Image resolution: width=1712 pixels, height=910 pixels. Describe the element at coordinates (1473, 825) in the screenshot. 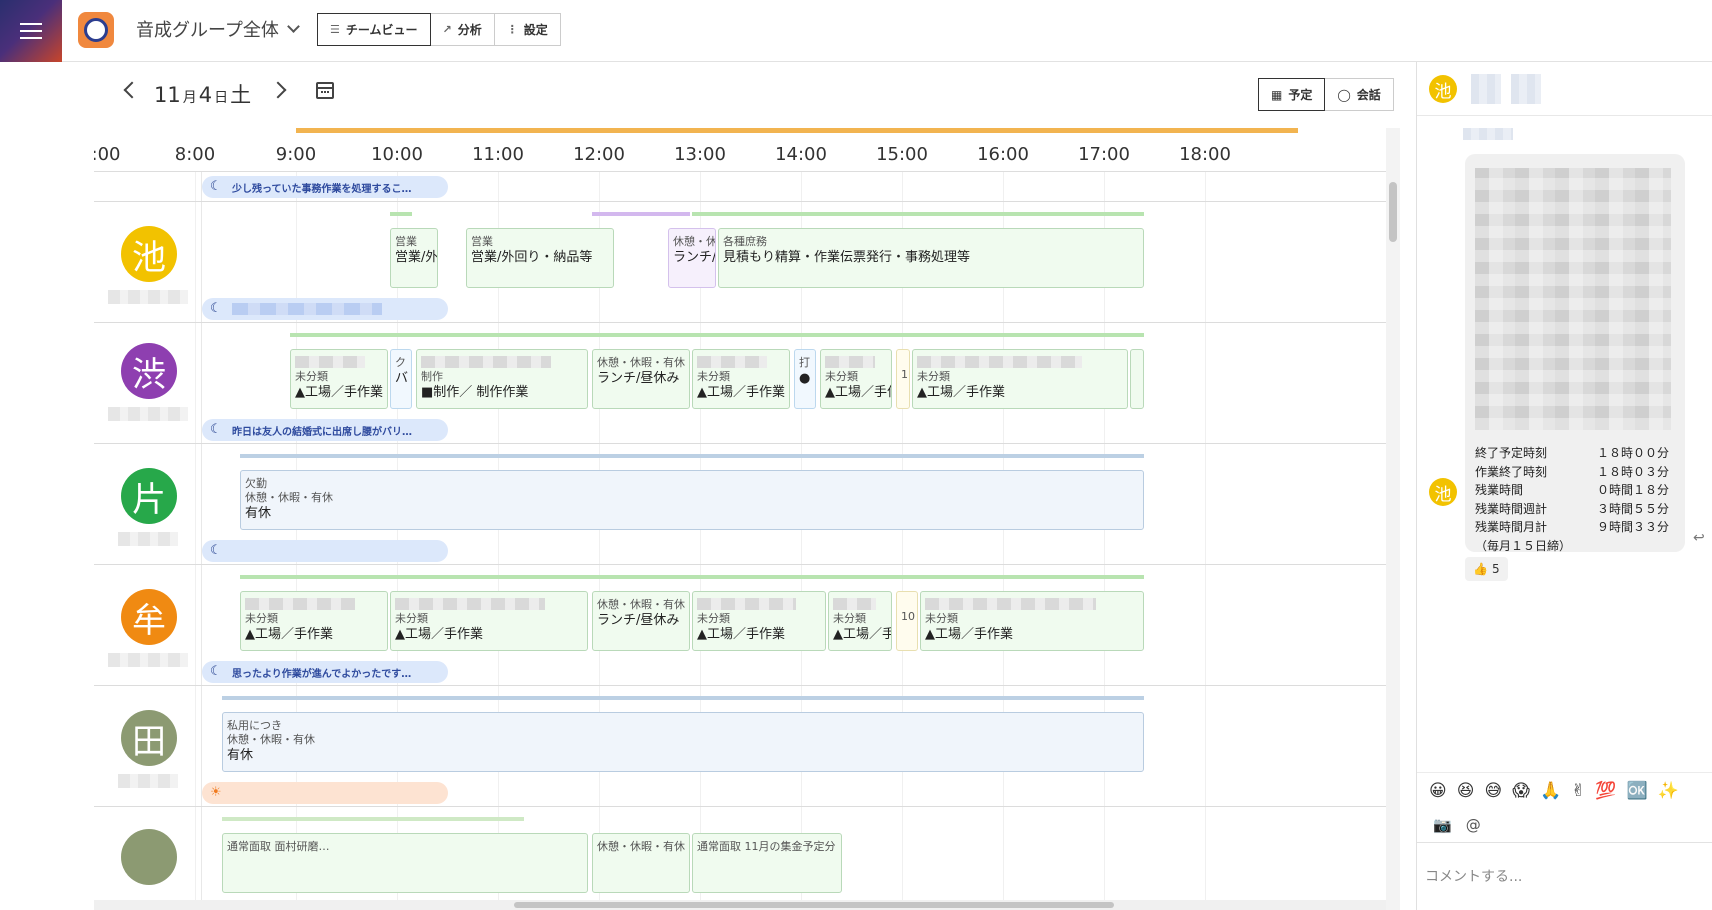

I see `mention-icon: @` at that location.